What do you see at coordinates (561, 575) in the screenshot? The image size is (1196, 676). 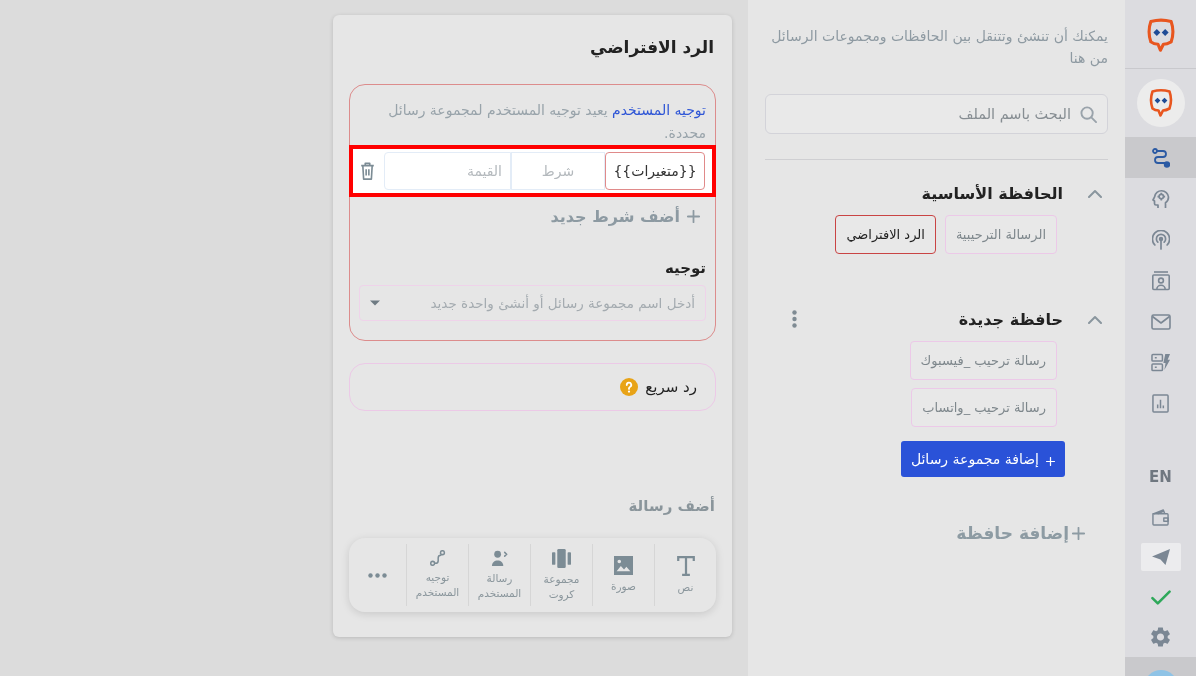 I see `message-type-button: مجموعة كروت` at bounding box center [561, 575].